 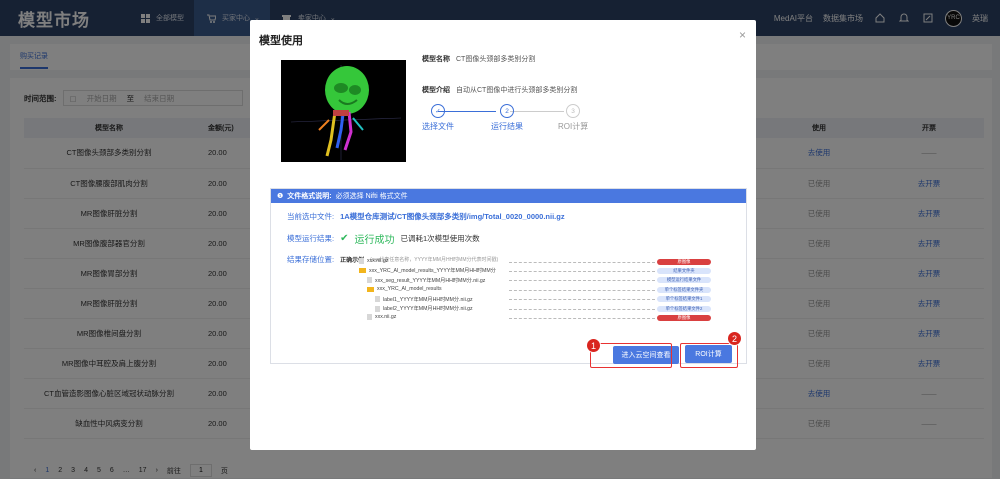 What do you see at coordinates (573, 126) in the screenshot?
I see `step-label: ROI计算` at bounding box center [573, 126].